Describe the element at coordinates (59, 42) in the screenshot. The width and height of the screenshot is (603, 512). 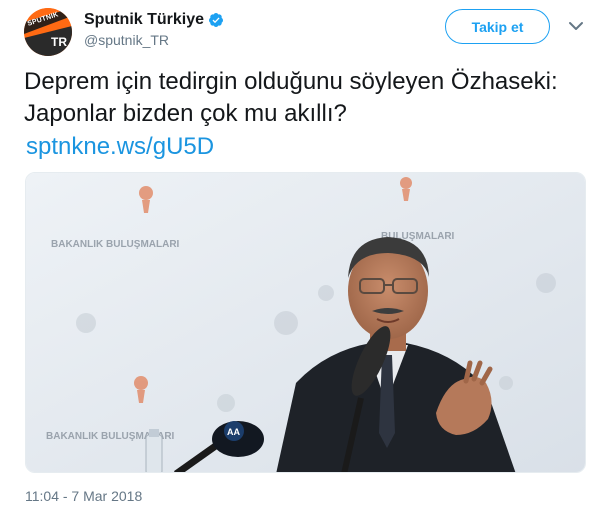
I see `avatar-badge-text: TR` at that location.